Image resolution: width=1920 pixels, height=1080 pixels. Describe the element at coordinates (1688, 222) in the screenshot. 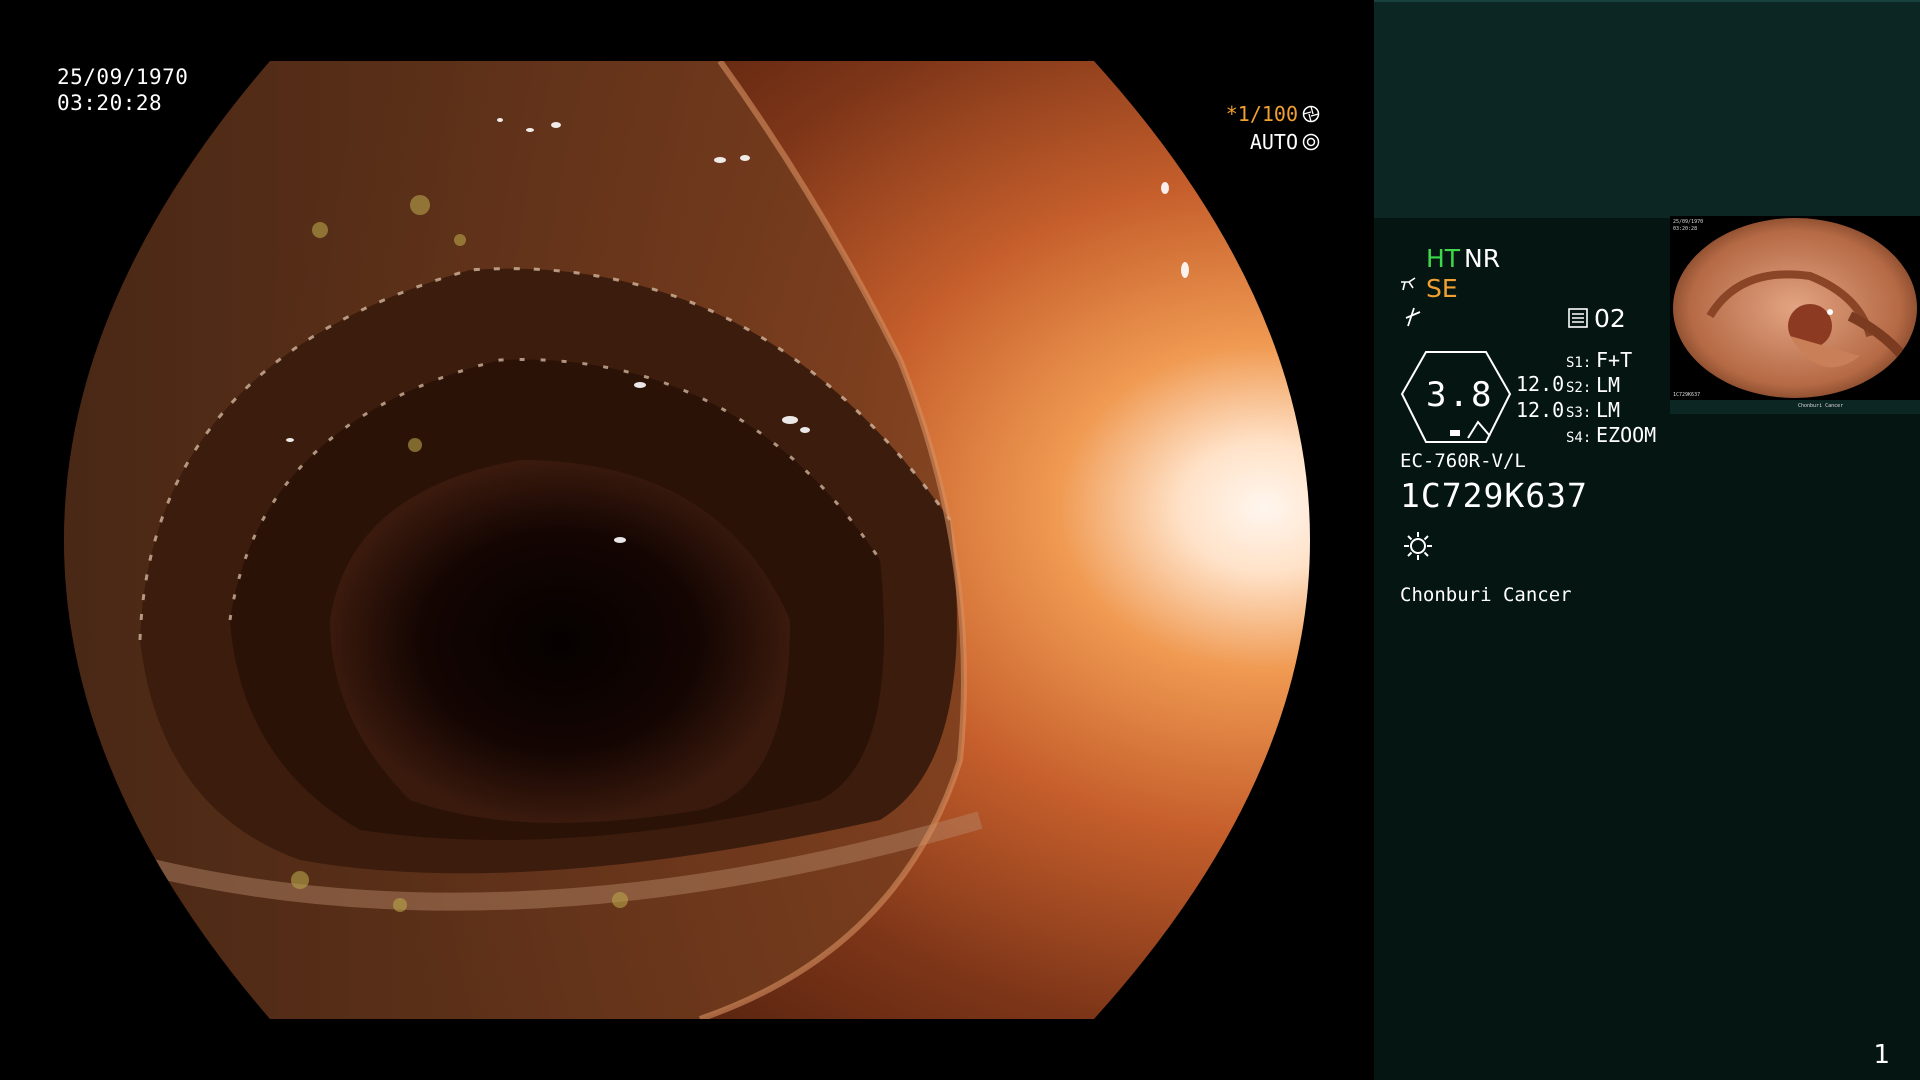

I see `thumb-date: 25/09/1970` at that location.